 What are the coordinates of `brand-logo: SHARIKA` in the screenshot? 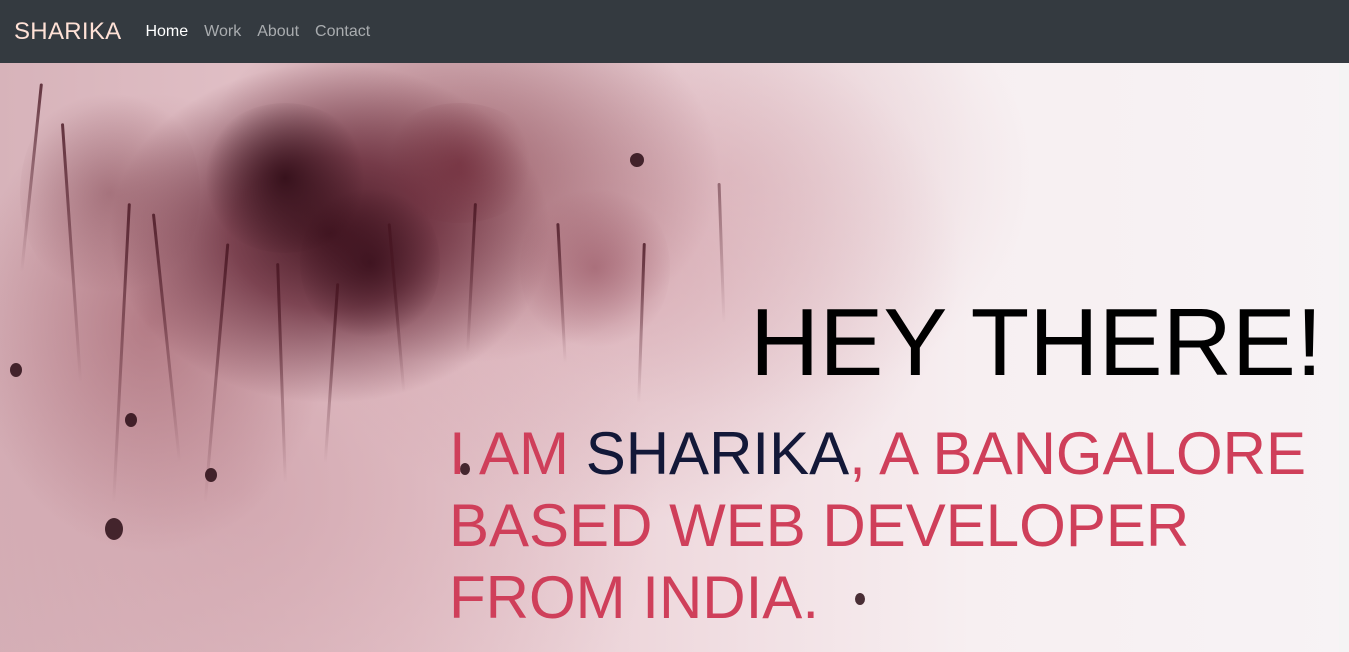 It's located at (67, 31).